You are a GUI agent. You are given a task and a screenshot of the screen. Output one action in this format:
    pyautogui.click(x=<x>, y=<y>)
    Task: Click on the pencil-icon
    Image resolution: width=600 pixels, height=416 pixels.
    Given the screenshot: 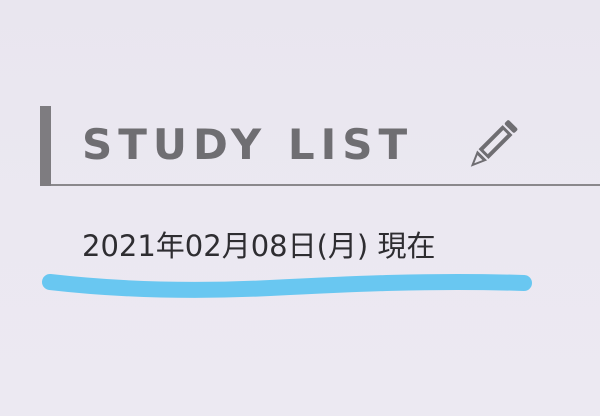 What is the action you would take?
    pyautogui.click(x=494, y=143)
    